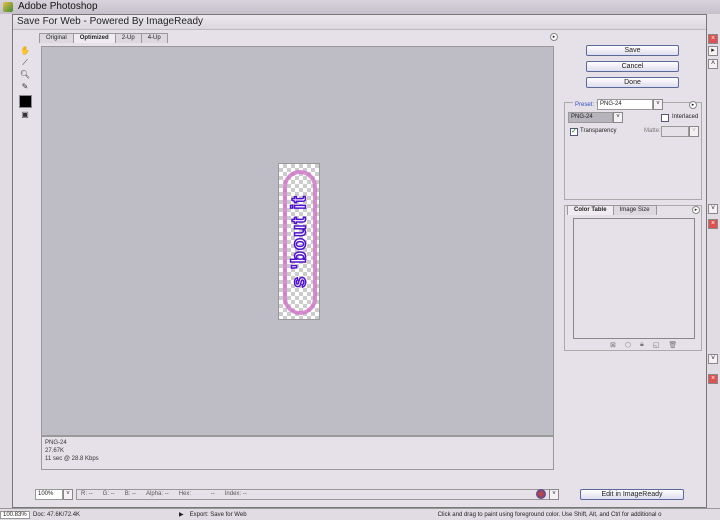 The width and height of the screenshot is (720, 520). I want to click on status-menu-icon: ▶, so click(181, 514).